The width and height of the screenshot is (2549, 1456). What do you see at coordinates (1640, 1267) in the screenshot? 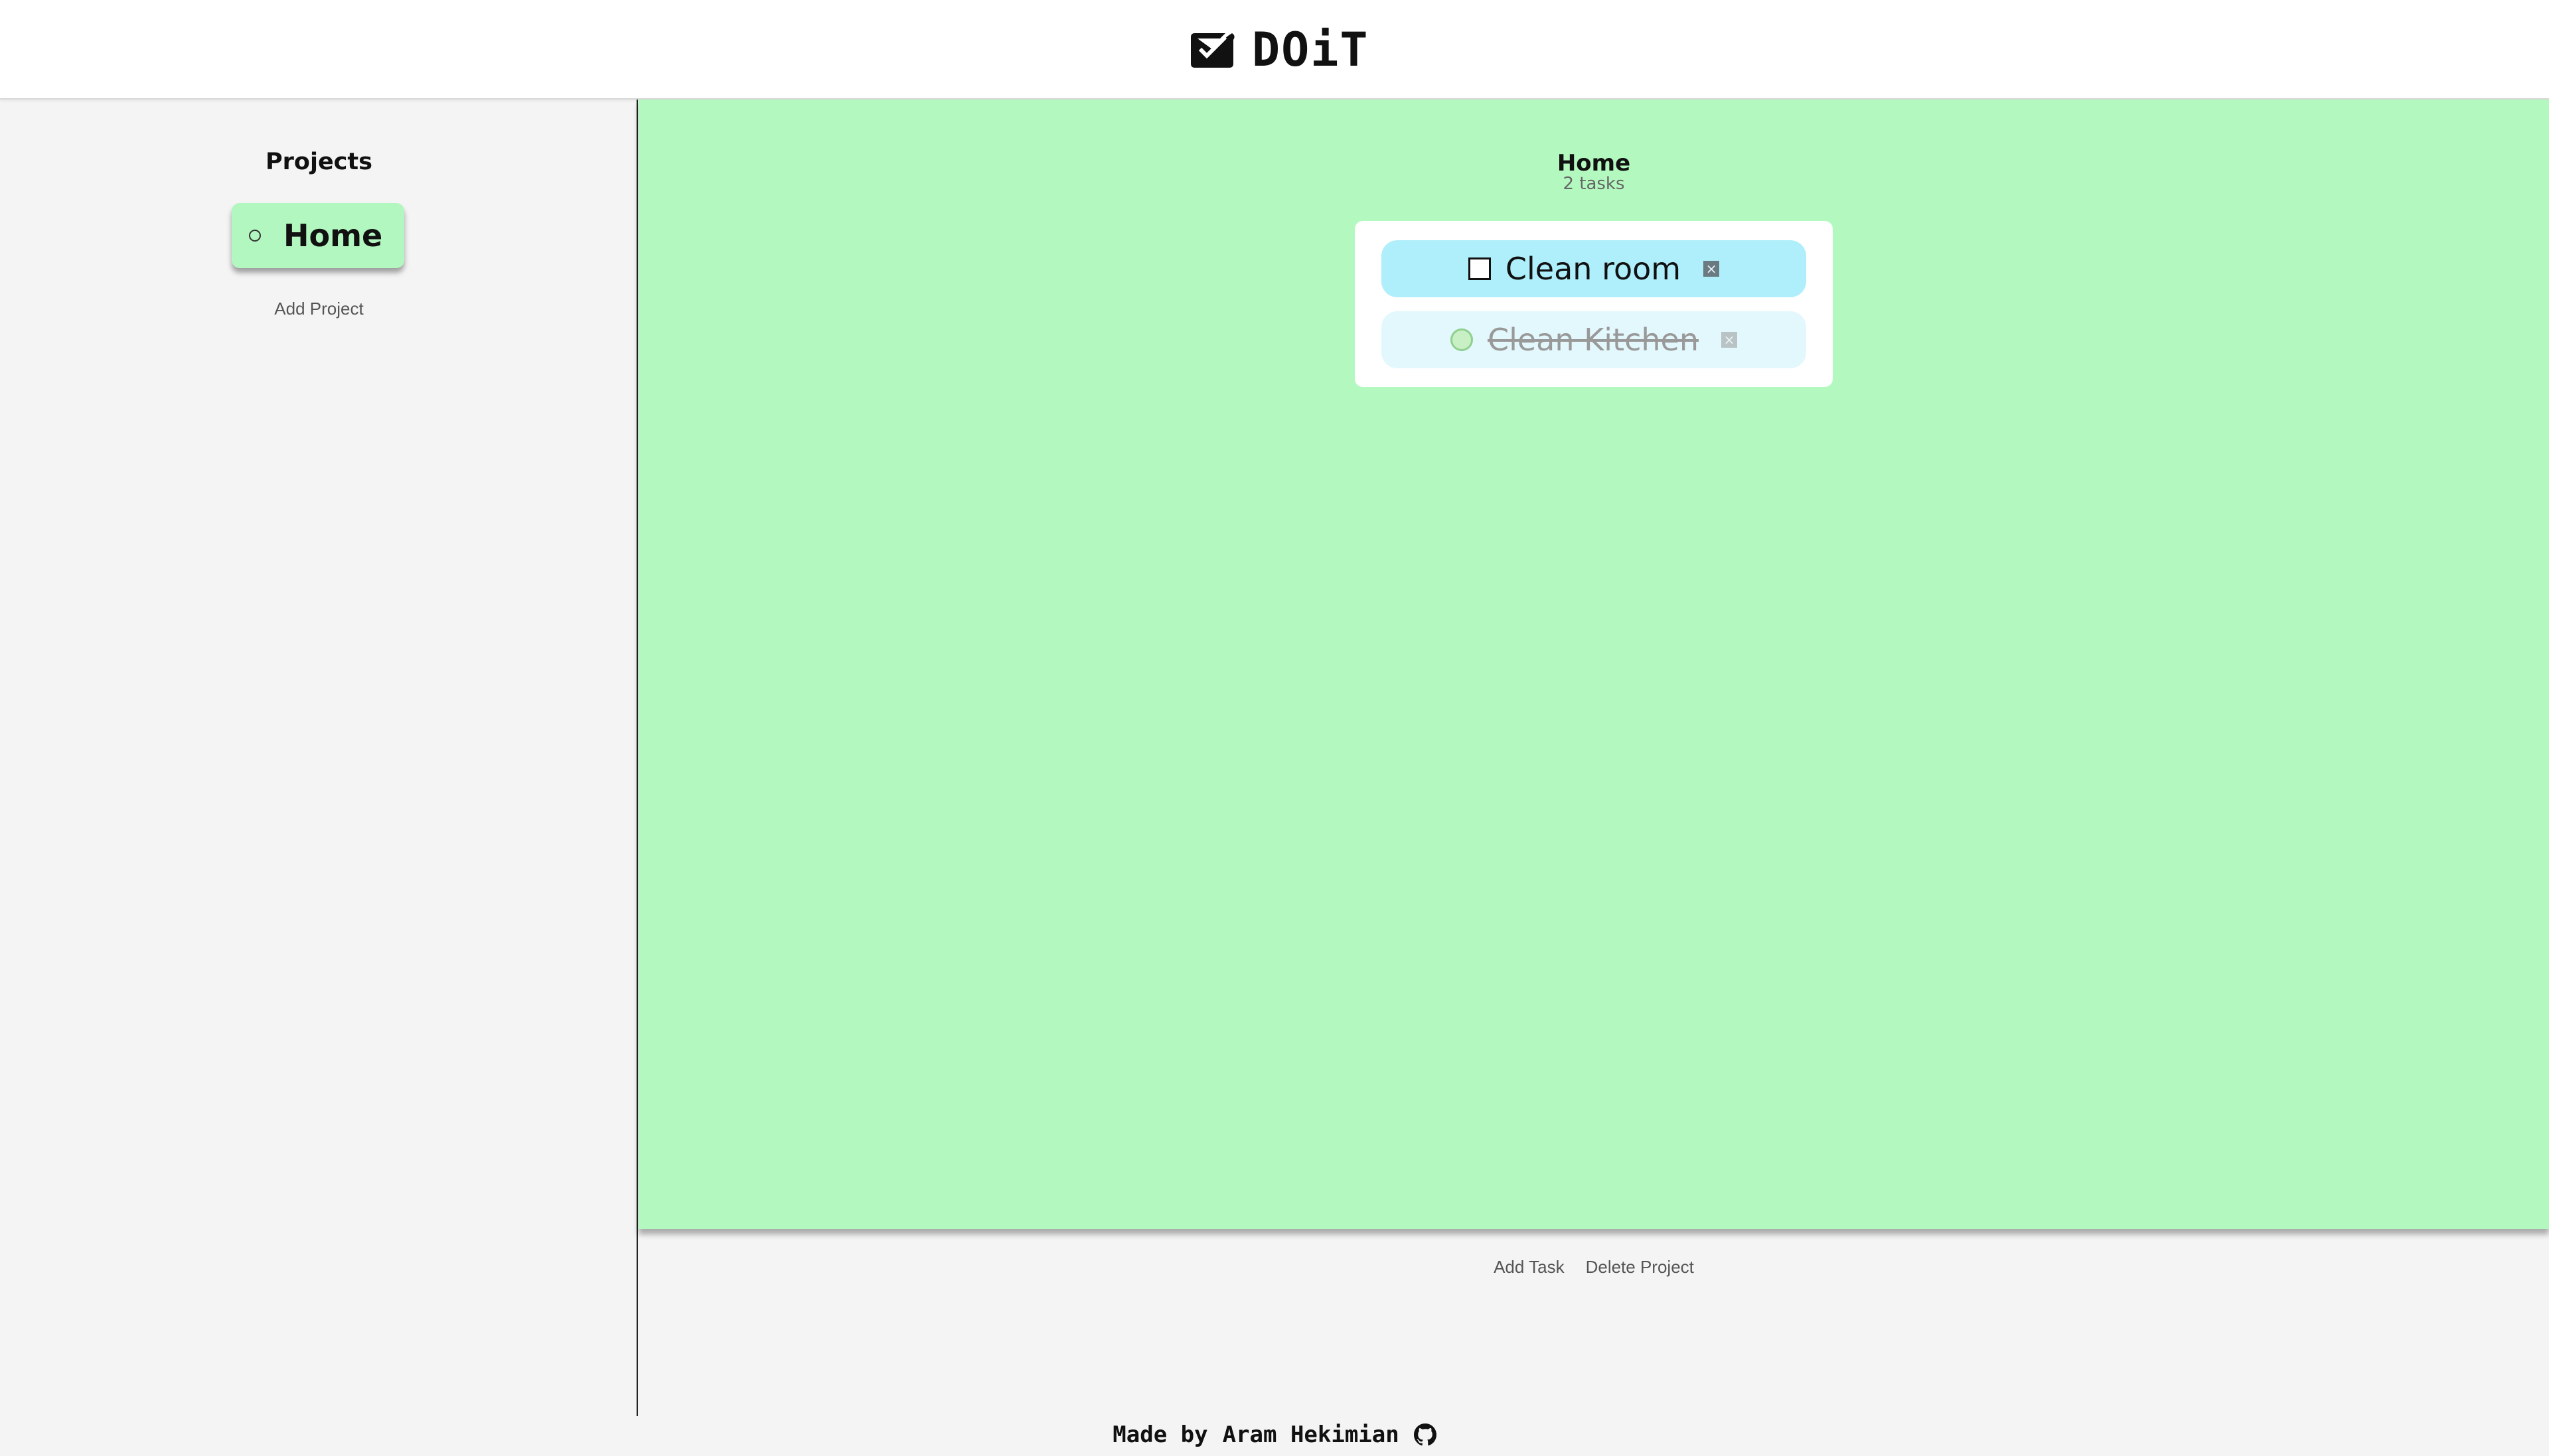
I see `delete-project-button: Delete Project` at bounding box center [1640, 1267].